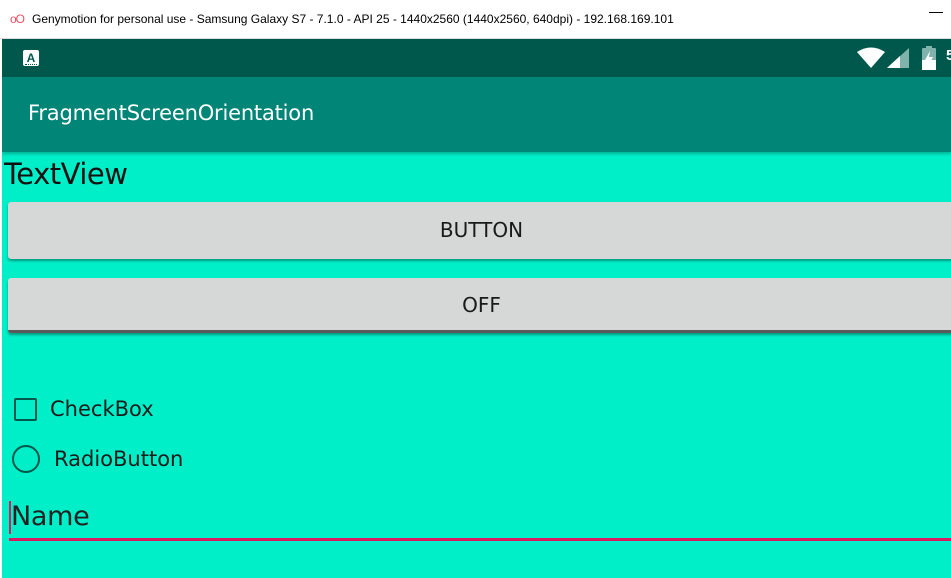 This screenshot has height=578, width=951. Describe the element at coordinates (898, 58) in the screenshot. I see `signal-icon` at that location.